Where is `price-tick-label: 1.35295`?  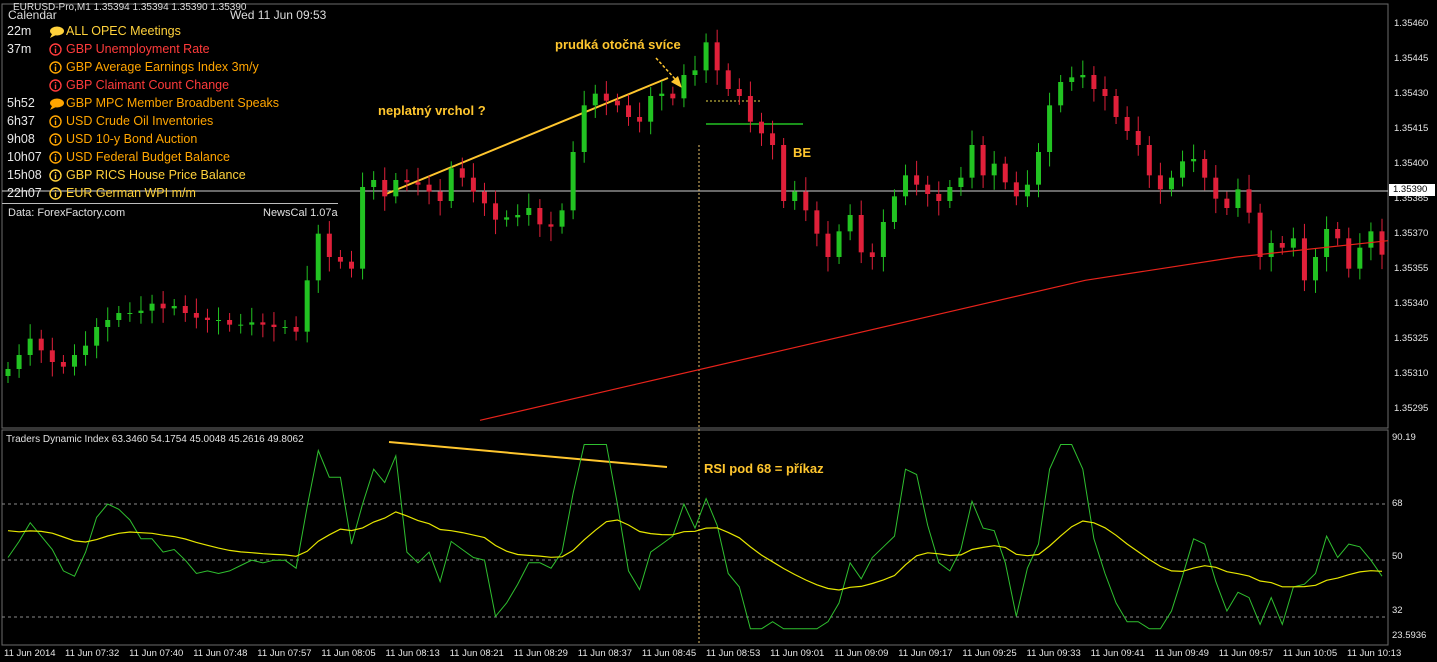 price-tick-label: 1.35295 is located at coordinates (1411, 408).